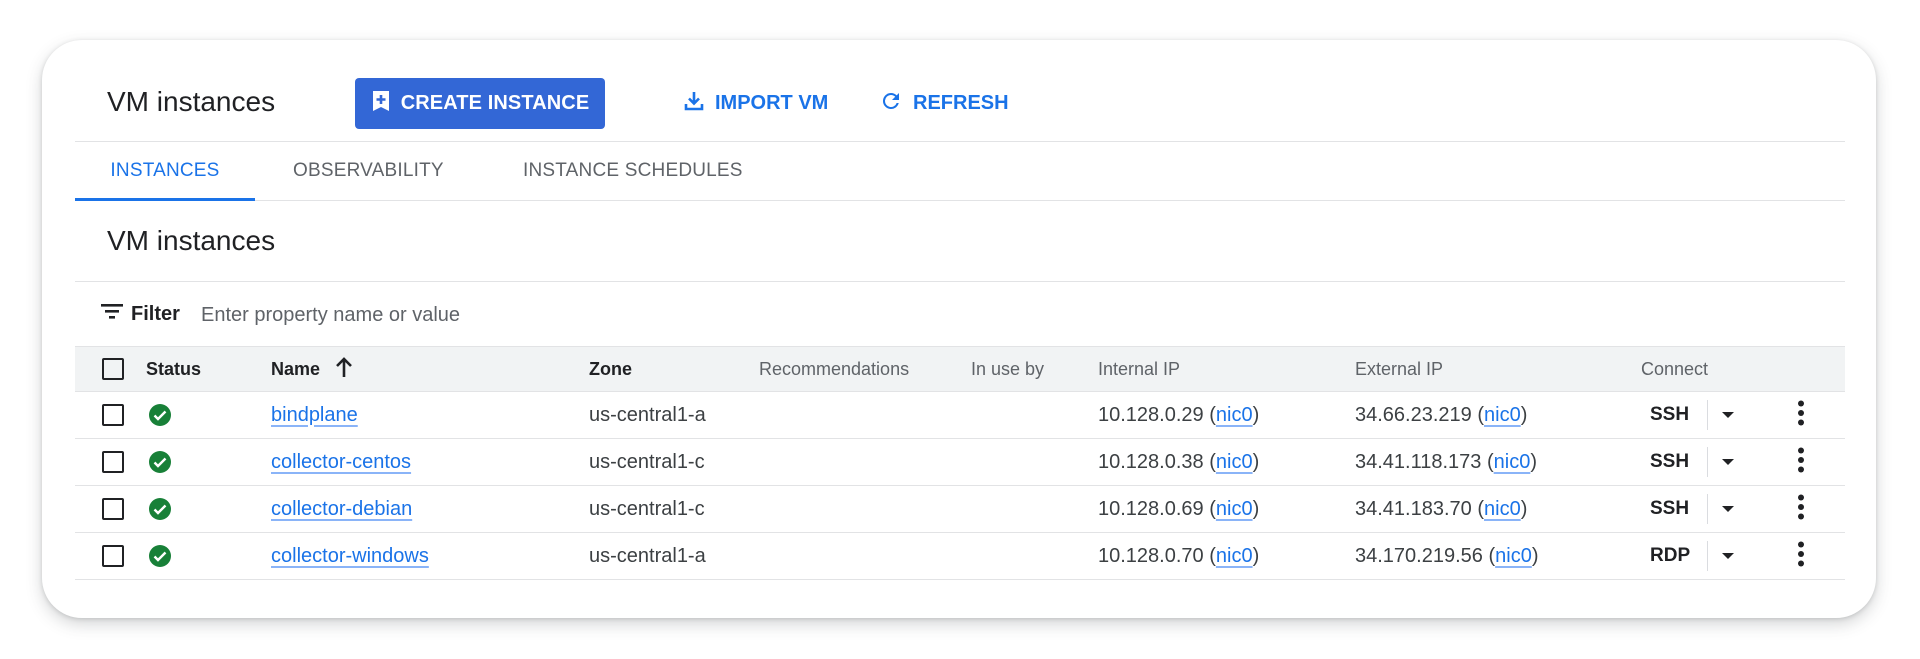 The width and height of the screenshot is (1920, 659). I want to click on refresh-button: REFRESH, so click(944, 103).